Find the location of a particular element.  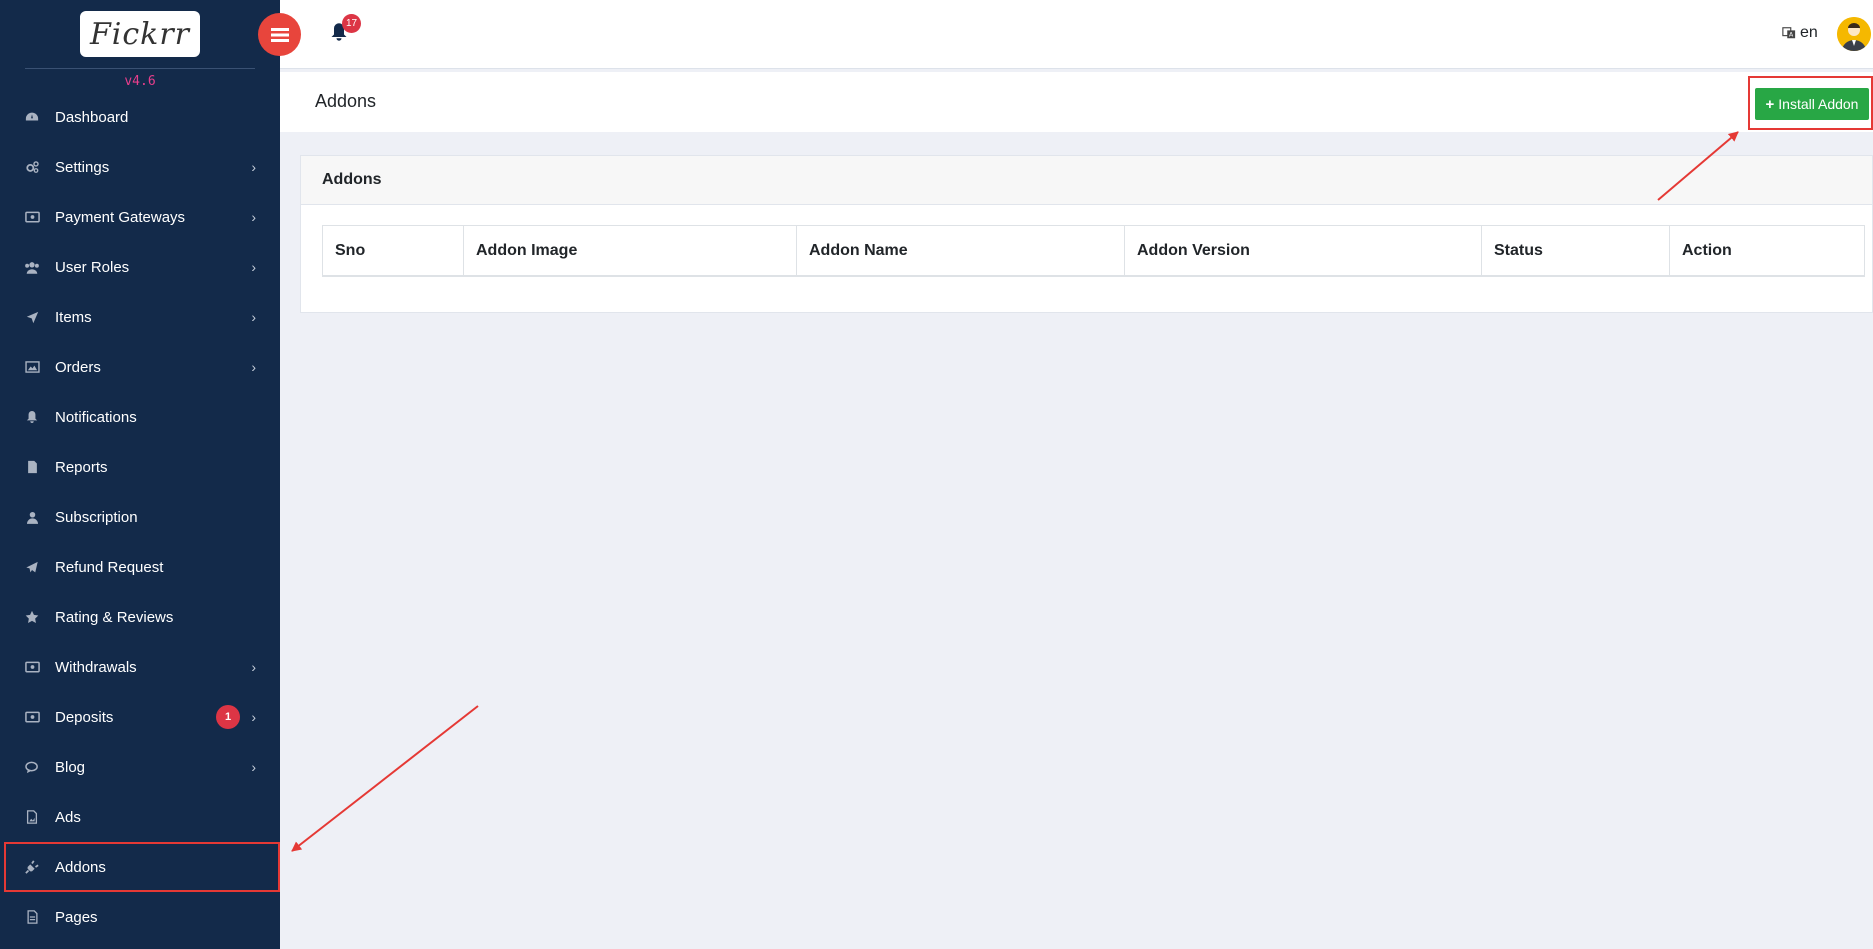

file-text-icon is located at coordinates (32, 917).